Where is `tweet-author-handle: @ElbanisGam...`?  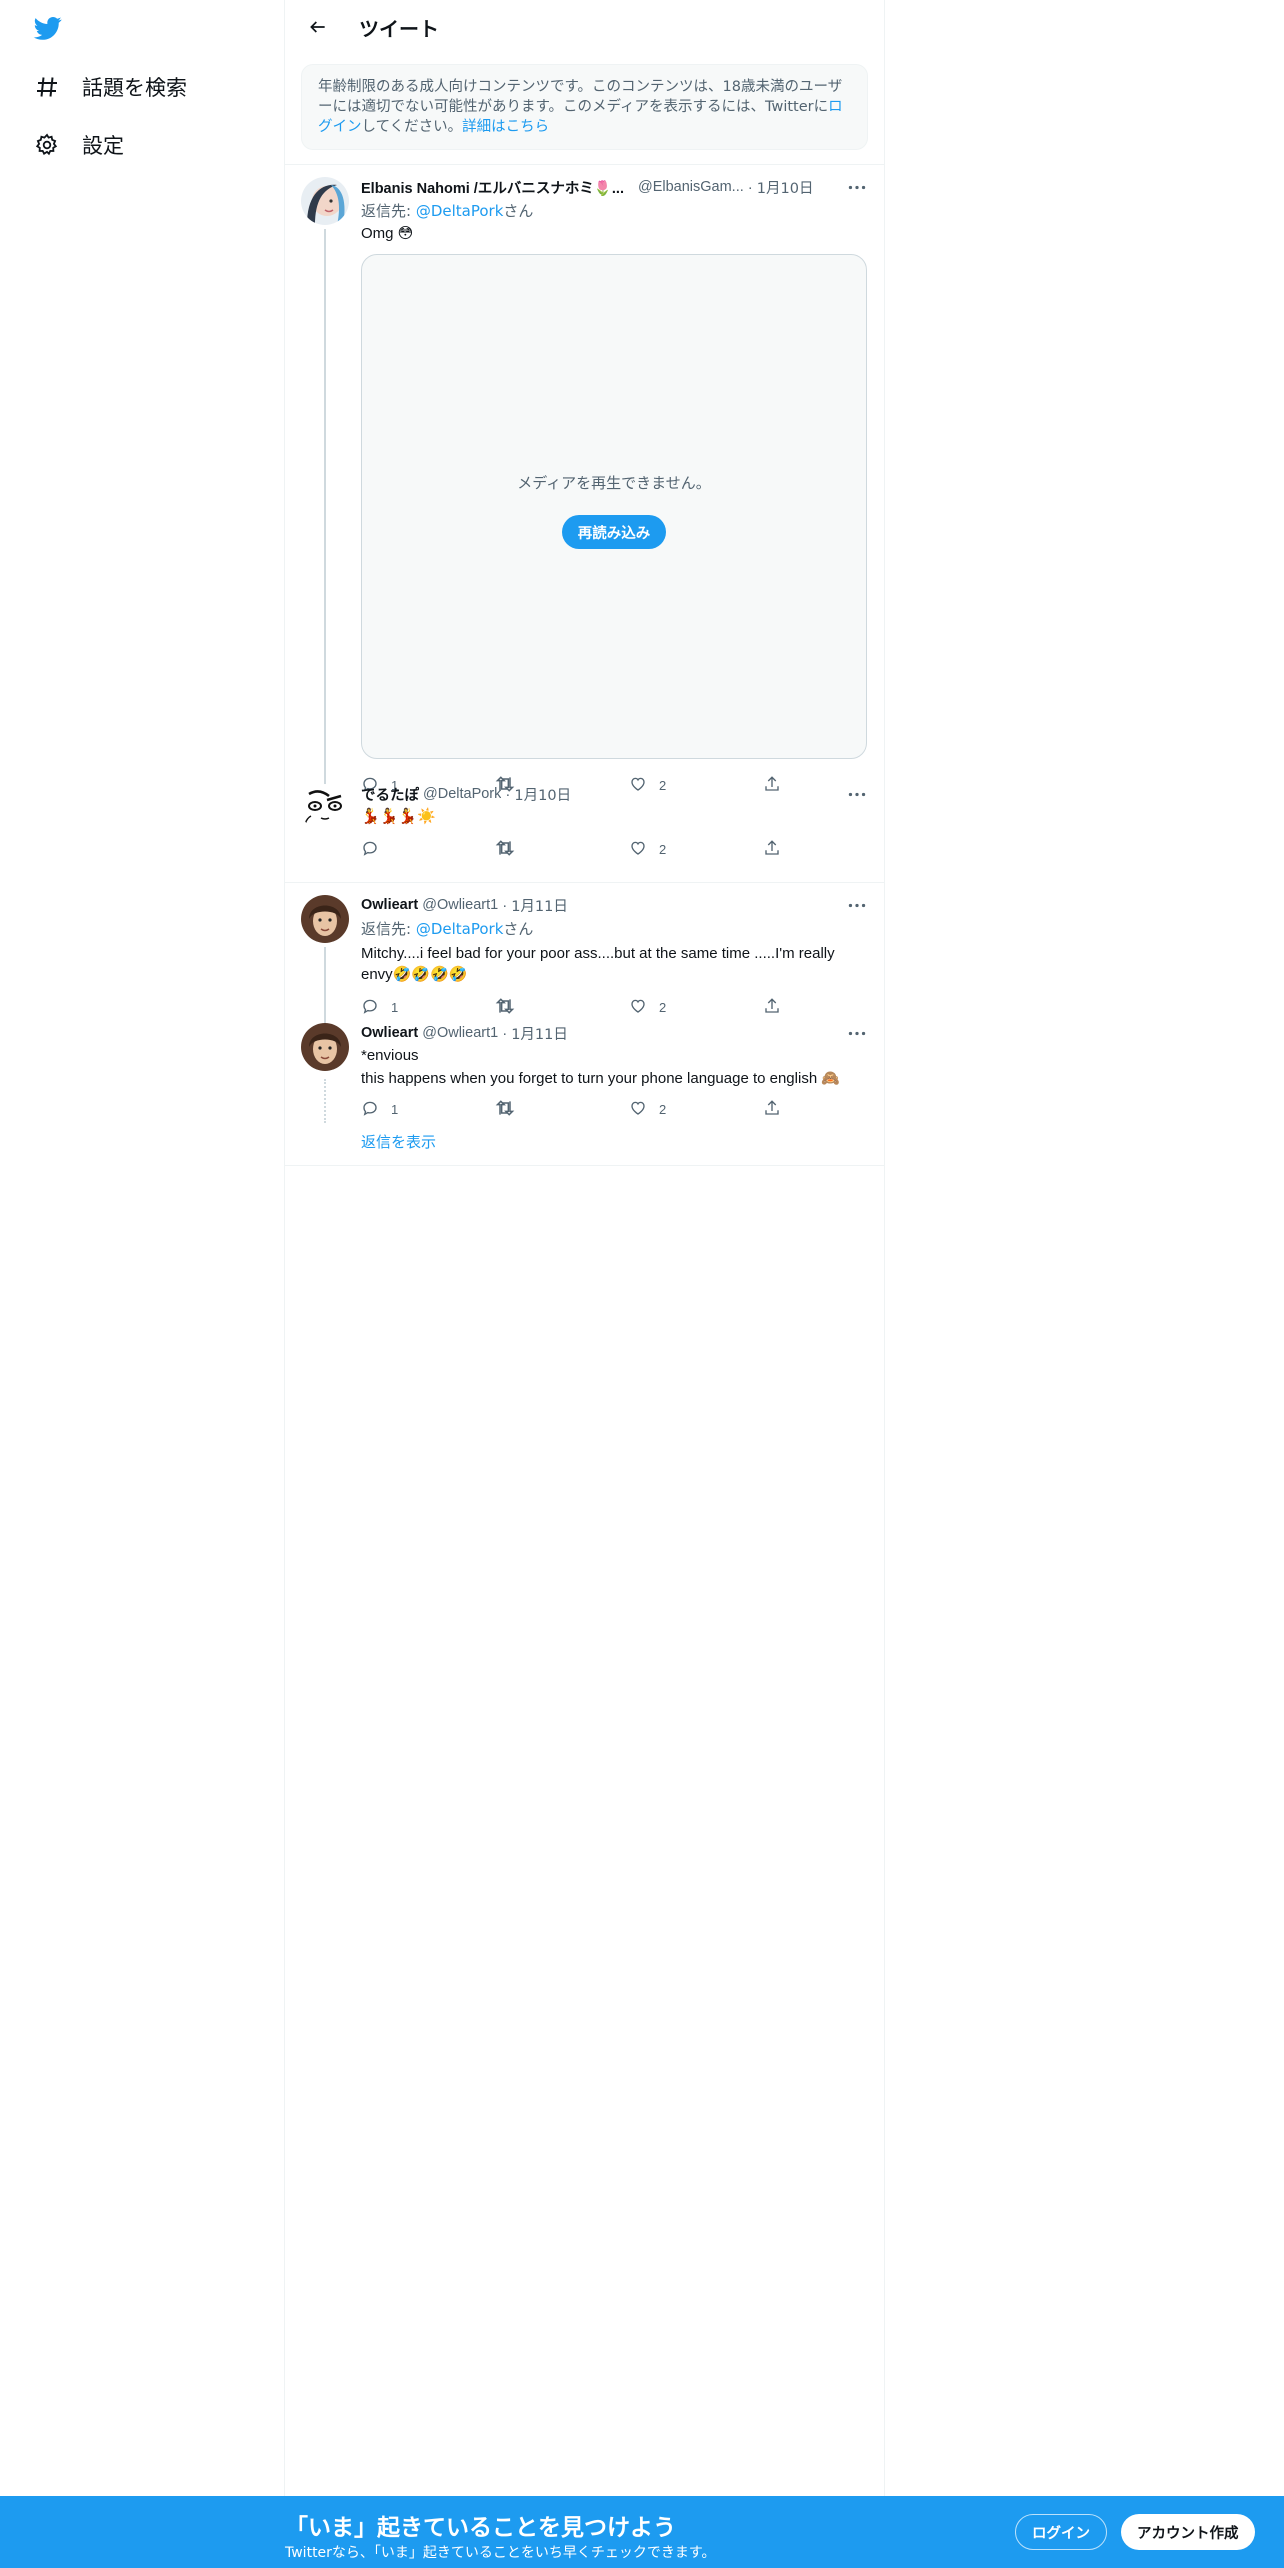 tweet-author-handle: @ElbanisGam... is located at coordinates (691, 187).